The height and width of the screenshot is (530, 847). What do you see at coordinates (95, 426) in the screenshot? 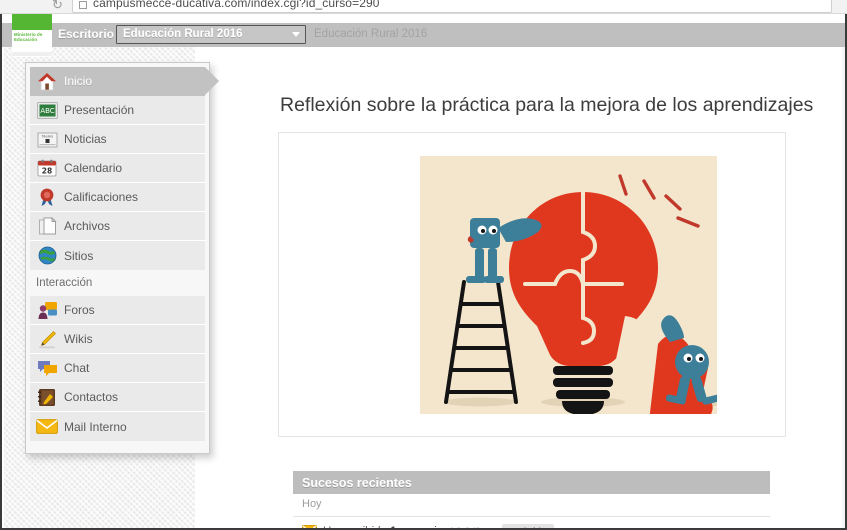
I see `sidebar-item-label: Mail Interno` at bounding box center [95, 426].